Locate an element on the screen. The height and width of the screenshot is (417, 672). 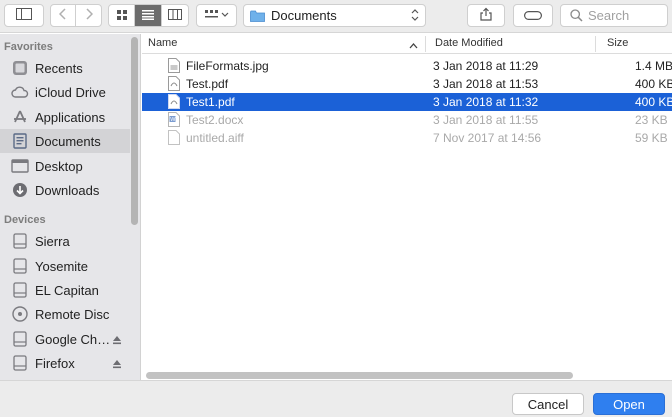
file-name: Test1.pdf is located at coordinates (210, 102).